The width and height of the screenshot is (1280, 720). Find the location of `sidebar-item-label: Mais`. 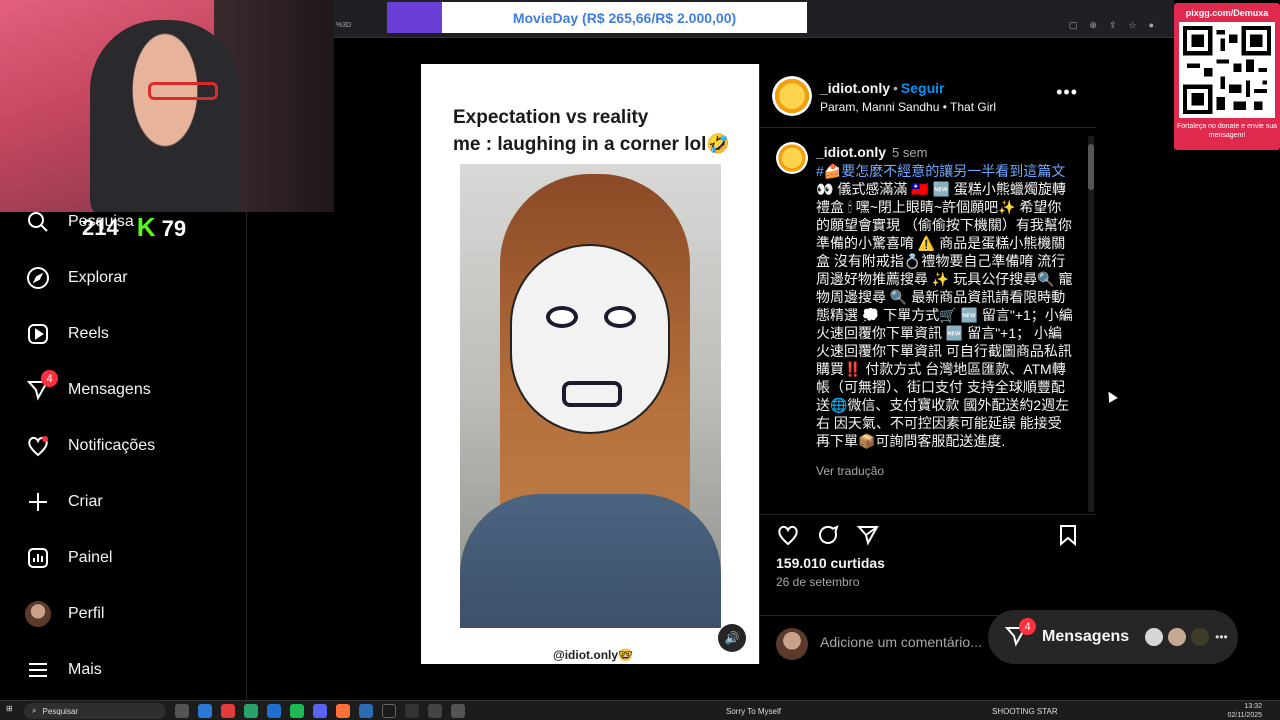

sidebar-item-label: Mais is located at coordinates (85, 669).